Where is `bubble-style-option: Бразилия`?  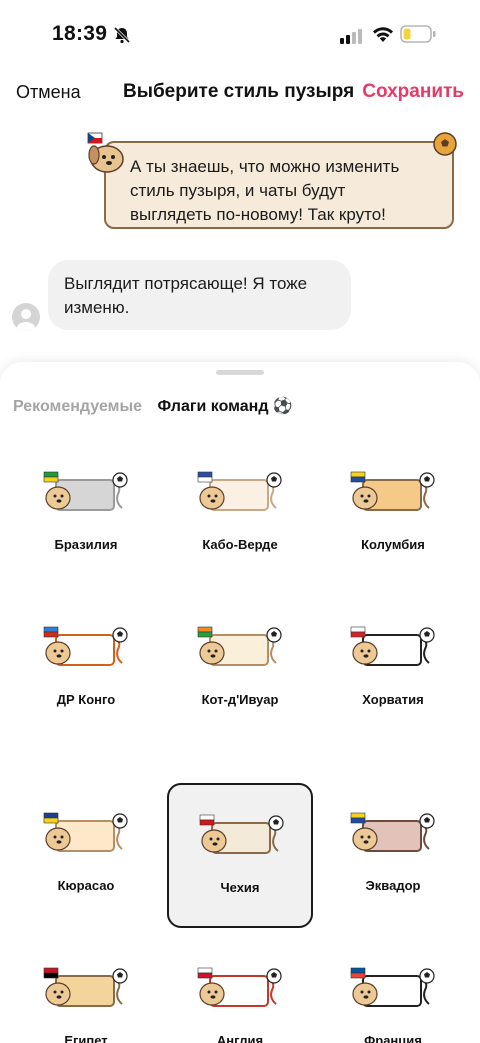
bubble-style-option: Бразилия is located at coordinates (86, 514).